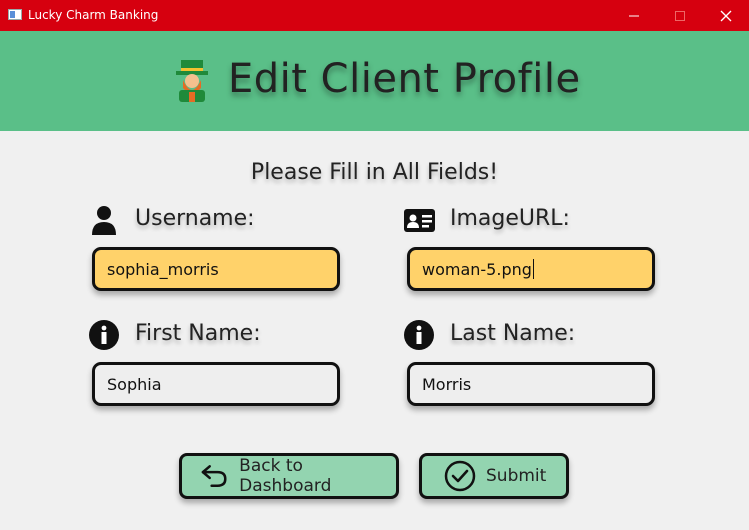 This screenshot has height=530, width=749. Describe the element at coordinates (374, 172) in the screenshot. I see `form-instruction: Please Fill in All Fields!` at that location.